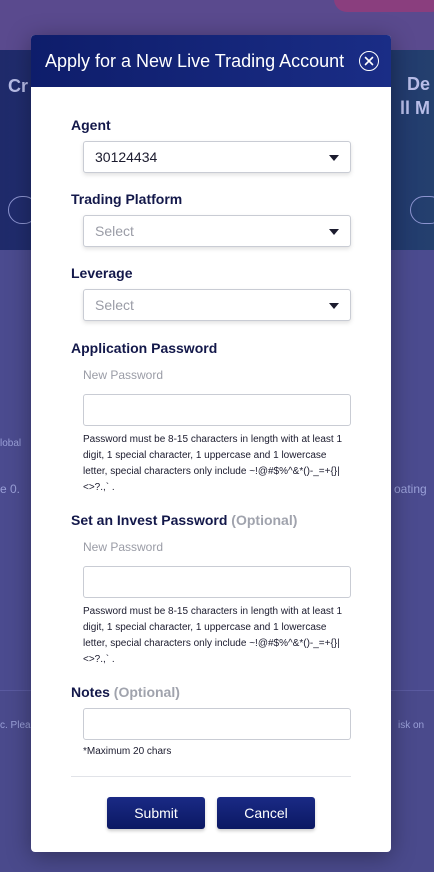 This screenshot has width=434, height=872. Describe the element at coordinates (11, 443) in the screenshot. I see `background-text-fragment: lobal` at that location.